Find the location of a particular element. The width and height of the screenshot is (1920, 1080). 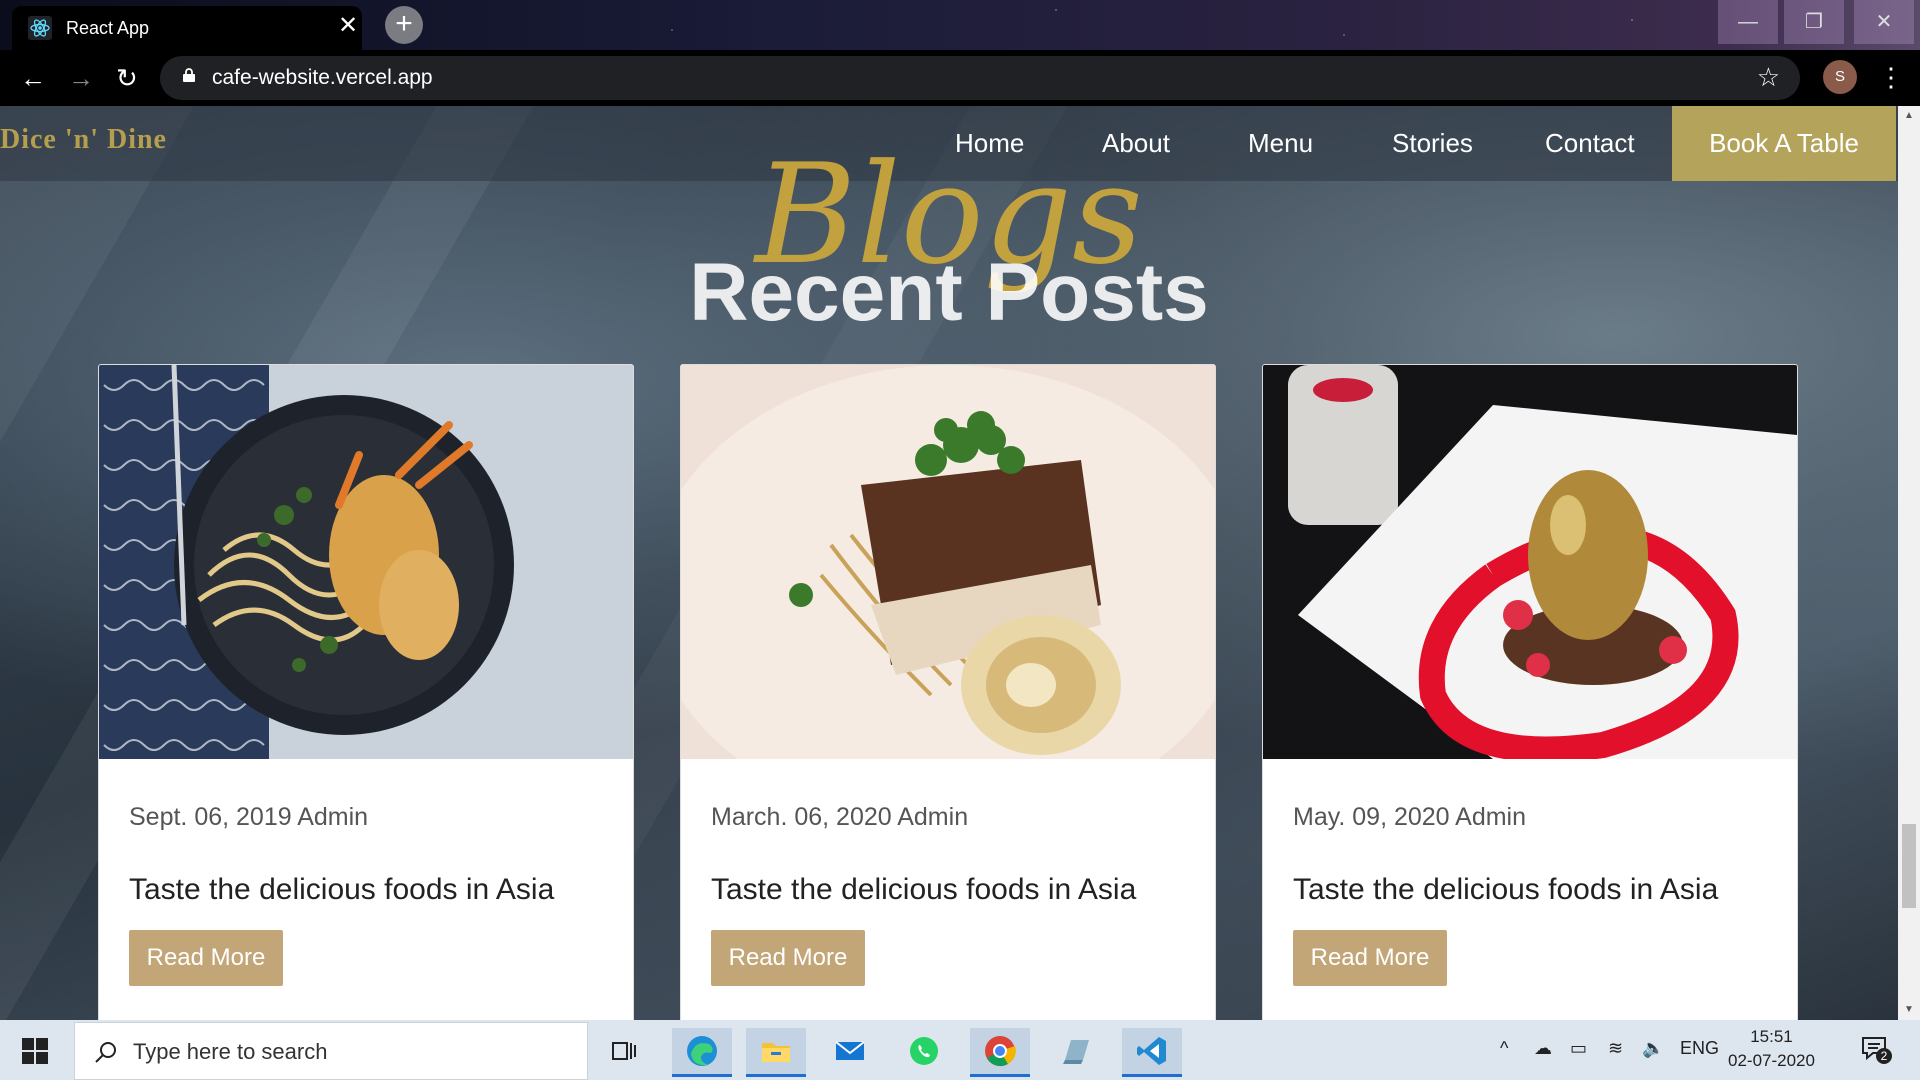

browser-tab: React App ✕ is located at coordinates (187, 28).